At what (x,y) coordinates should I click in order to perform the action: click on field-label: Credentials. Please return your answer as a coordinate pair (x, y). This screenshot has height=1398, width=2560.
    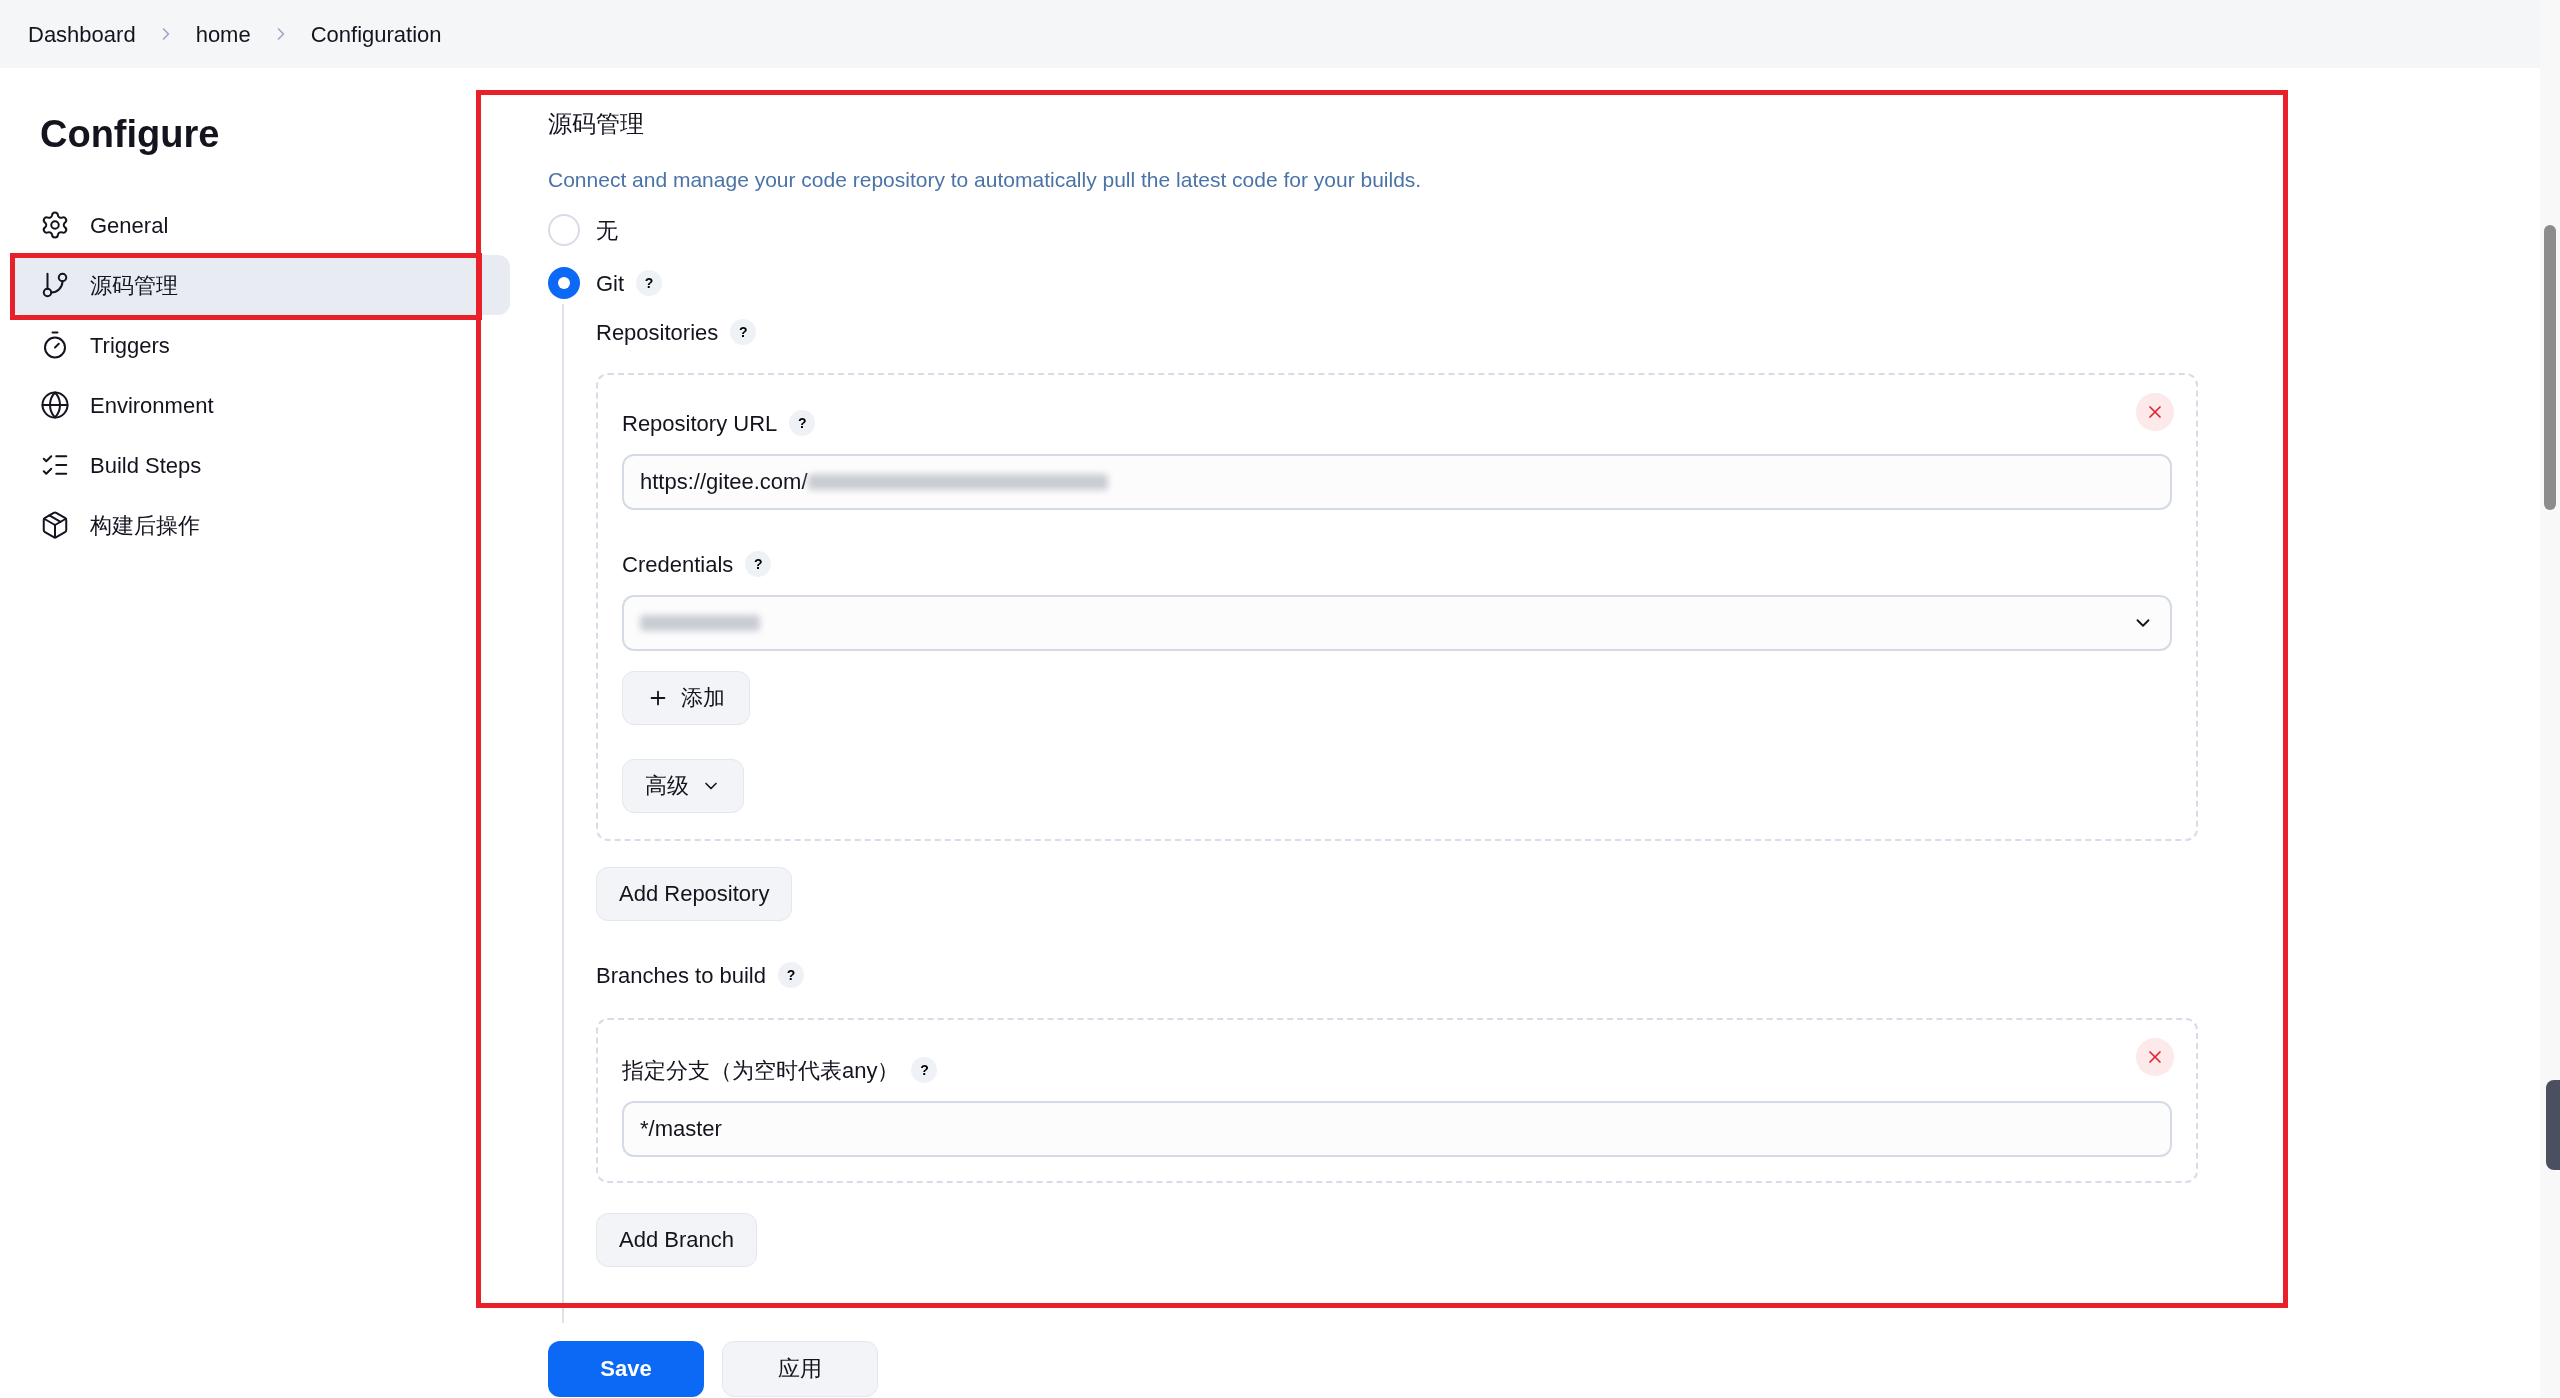
    Looking at the image, I should click on (678, 564).